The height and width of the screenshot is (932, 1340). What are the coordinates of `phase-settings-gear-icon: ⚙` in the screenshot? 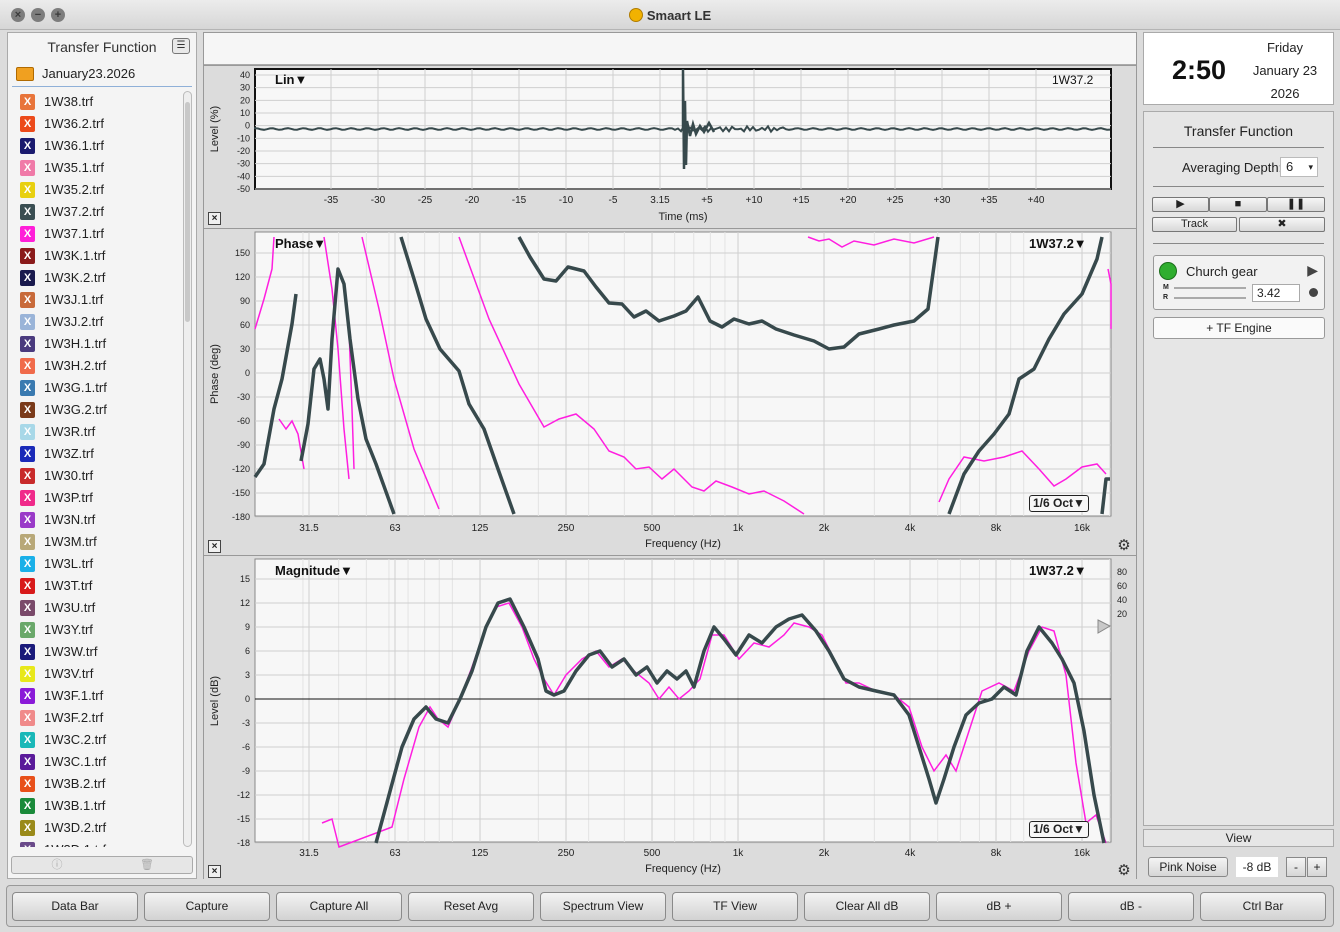 It's located at (1124, 546).